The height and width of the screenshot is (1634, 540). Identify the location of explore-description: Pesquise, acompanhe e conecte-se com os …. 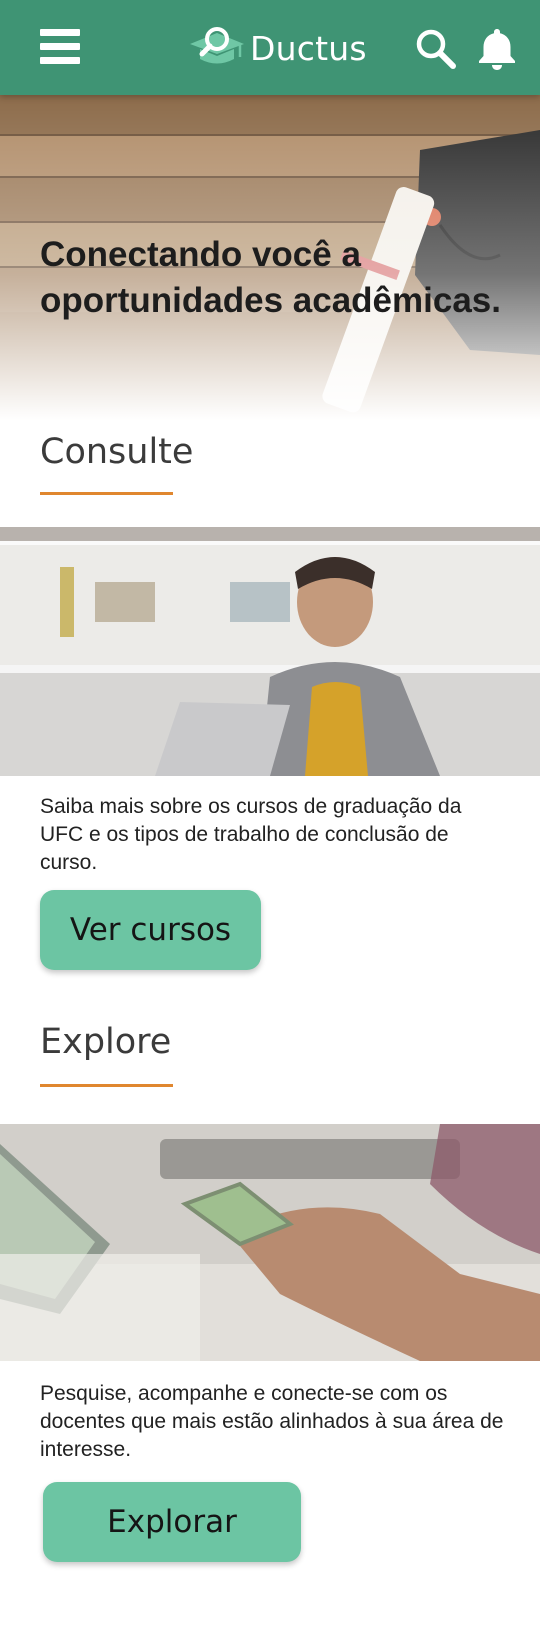
(272, 1421).